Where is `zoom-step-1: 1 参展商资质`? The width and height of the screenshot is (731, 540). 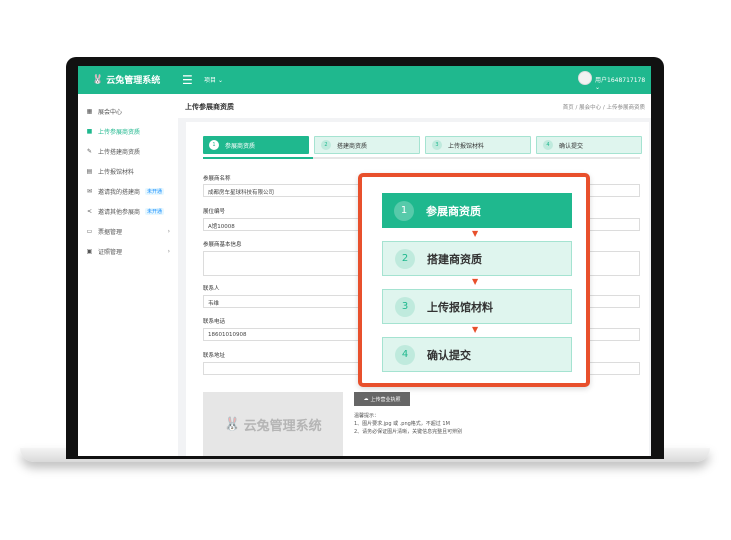
zoom-step-1: 1 参展商资质 is located at coordinates (477, 210).